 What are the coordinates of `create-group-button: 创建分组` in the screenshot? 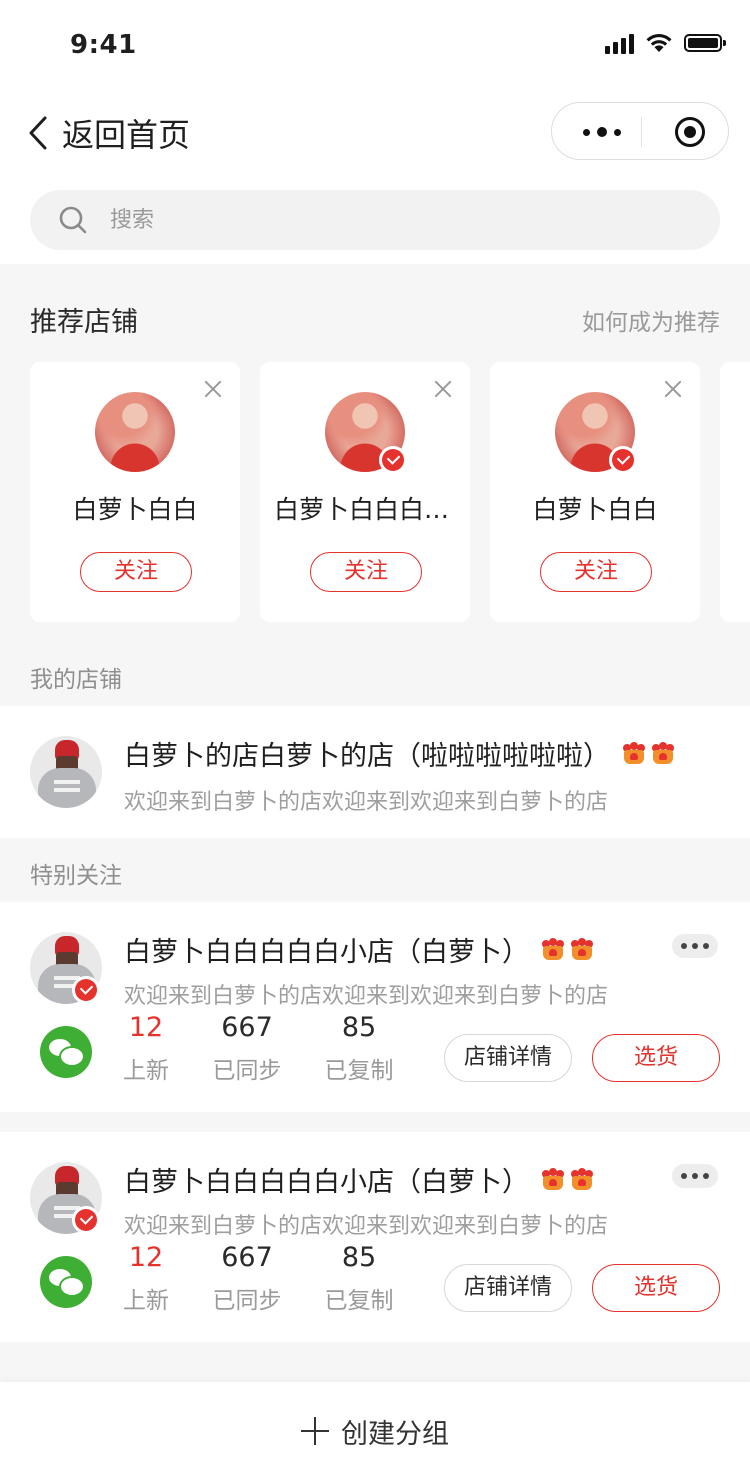 It's located at (375, 1431).